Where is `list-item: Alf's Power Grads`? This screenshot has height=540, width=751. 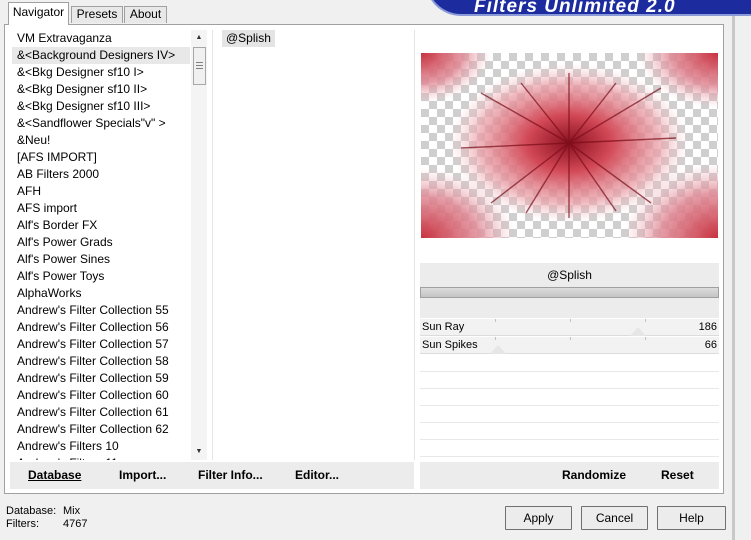 list-item: Alf's Power Grads is located at coordinates (101, 242).